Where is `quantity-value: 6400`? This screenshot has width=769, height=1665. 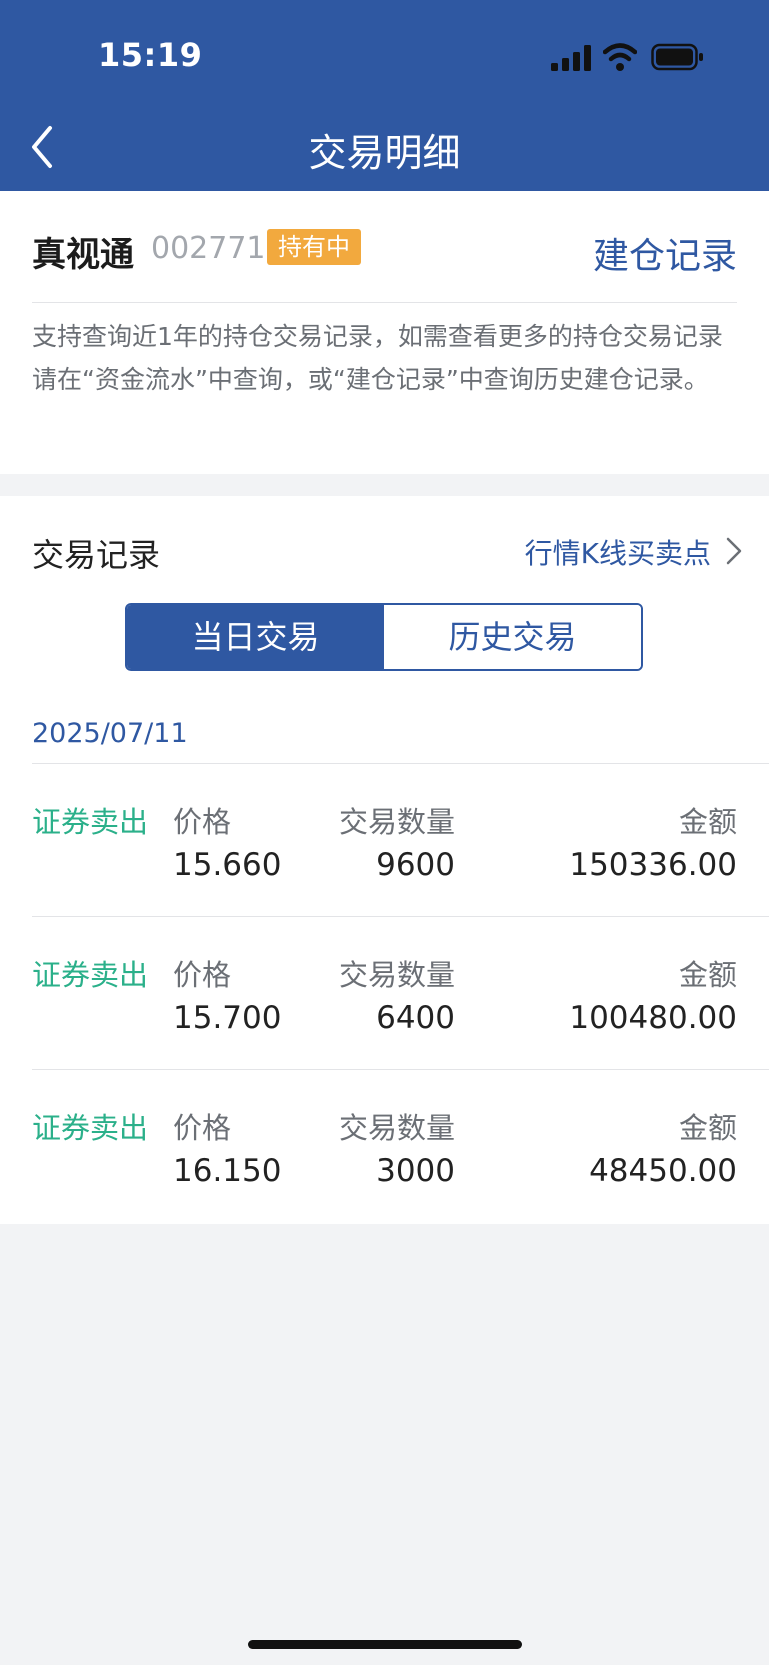 quantity-value: 6400 is located at coordinates (415, 1018).